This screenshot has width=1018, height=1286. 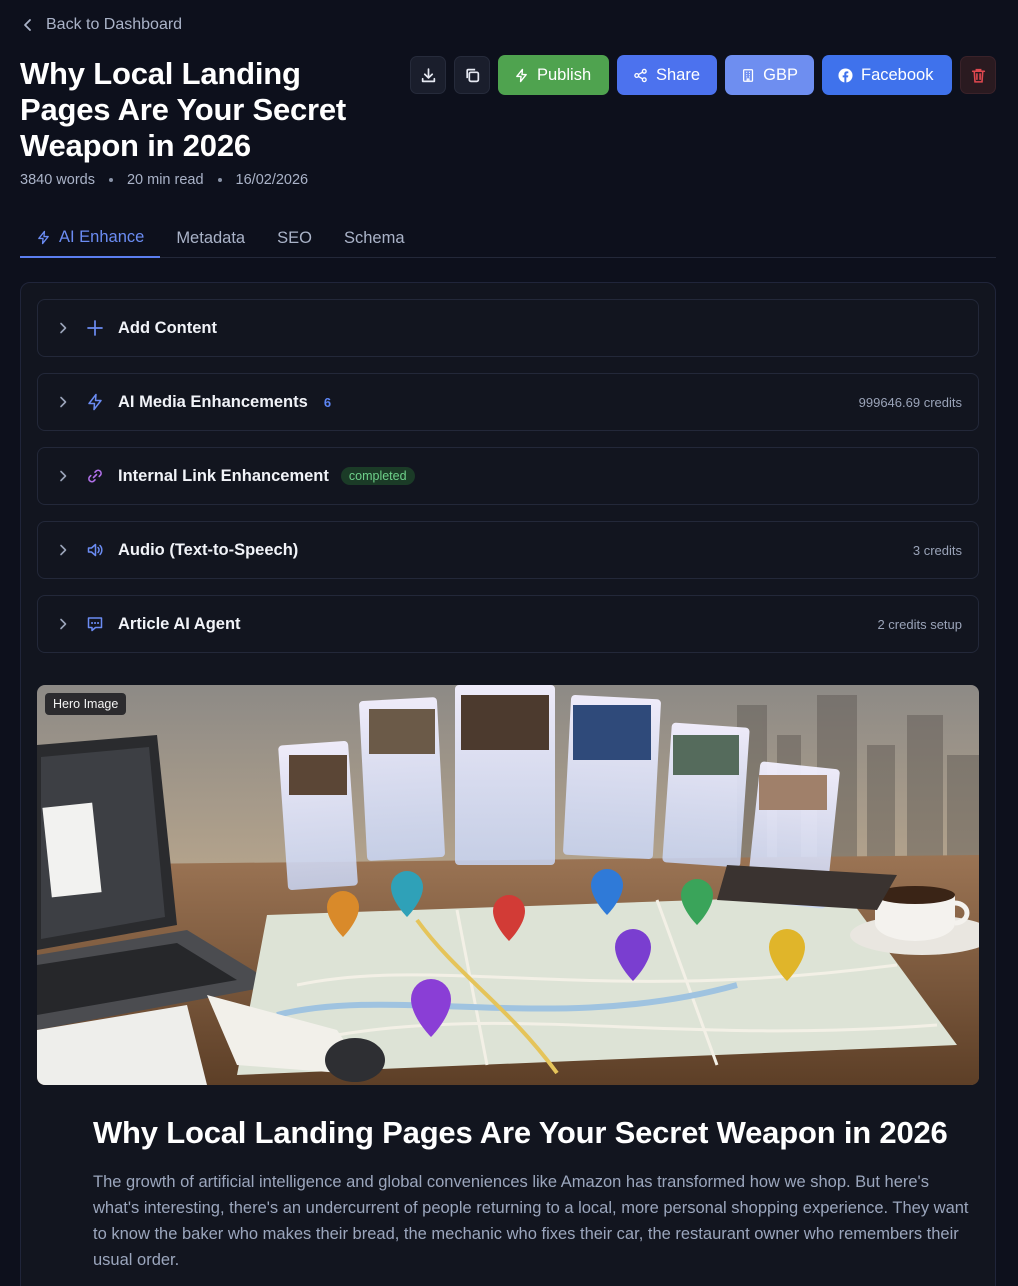 I want to click on delete-button, so click(x=978, y=75).